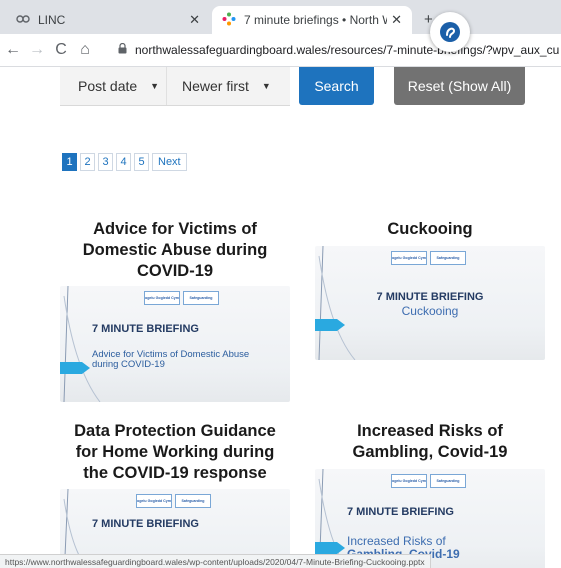 Image resolution: width=561 pixels, height=568 pixels. I want to click on post-title-link: Cuckooing, so click(430, 229).